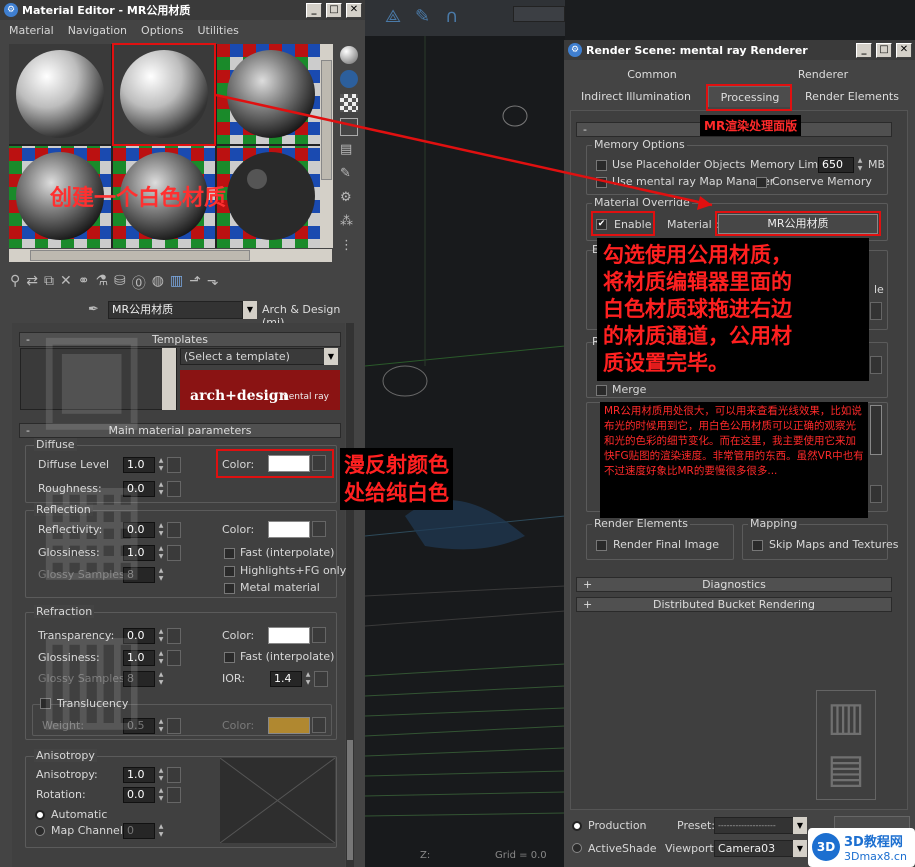  I want to click on note-check-line-3: 白色材质球拖进右边, so click(697, 309).